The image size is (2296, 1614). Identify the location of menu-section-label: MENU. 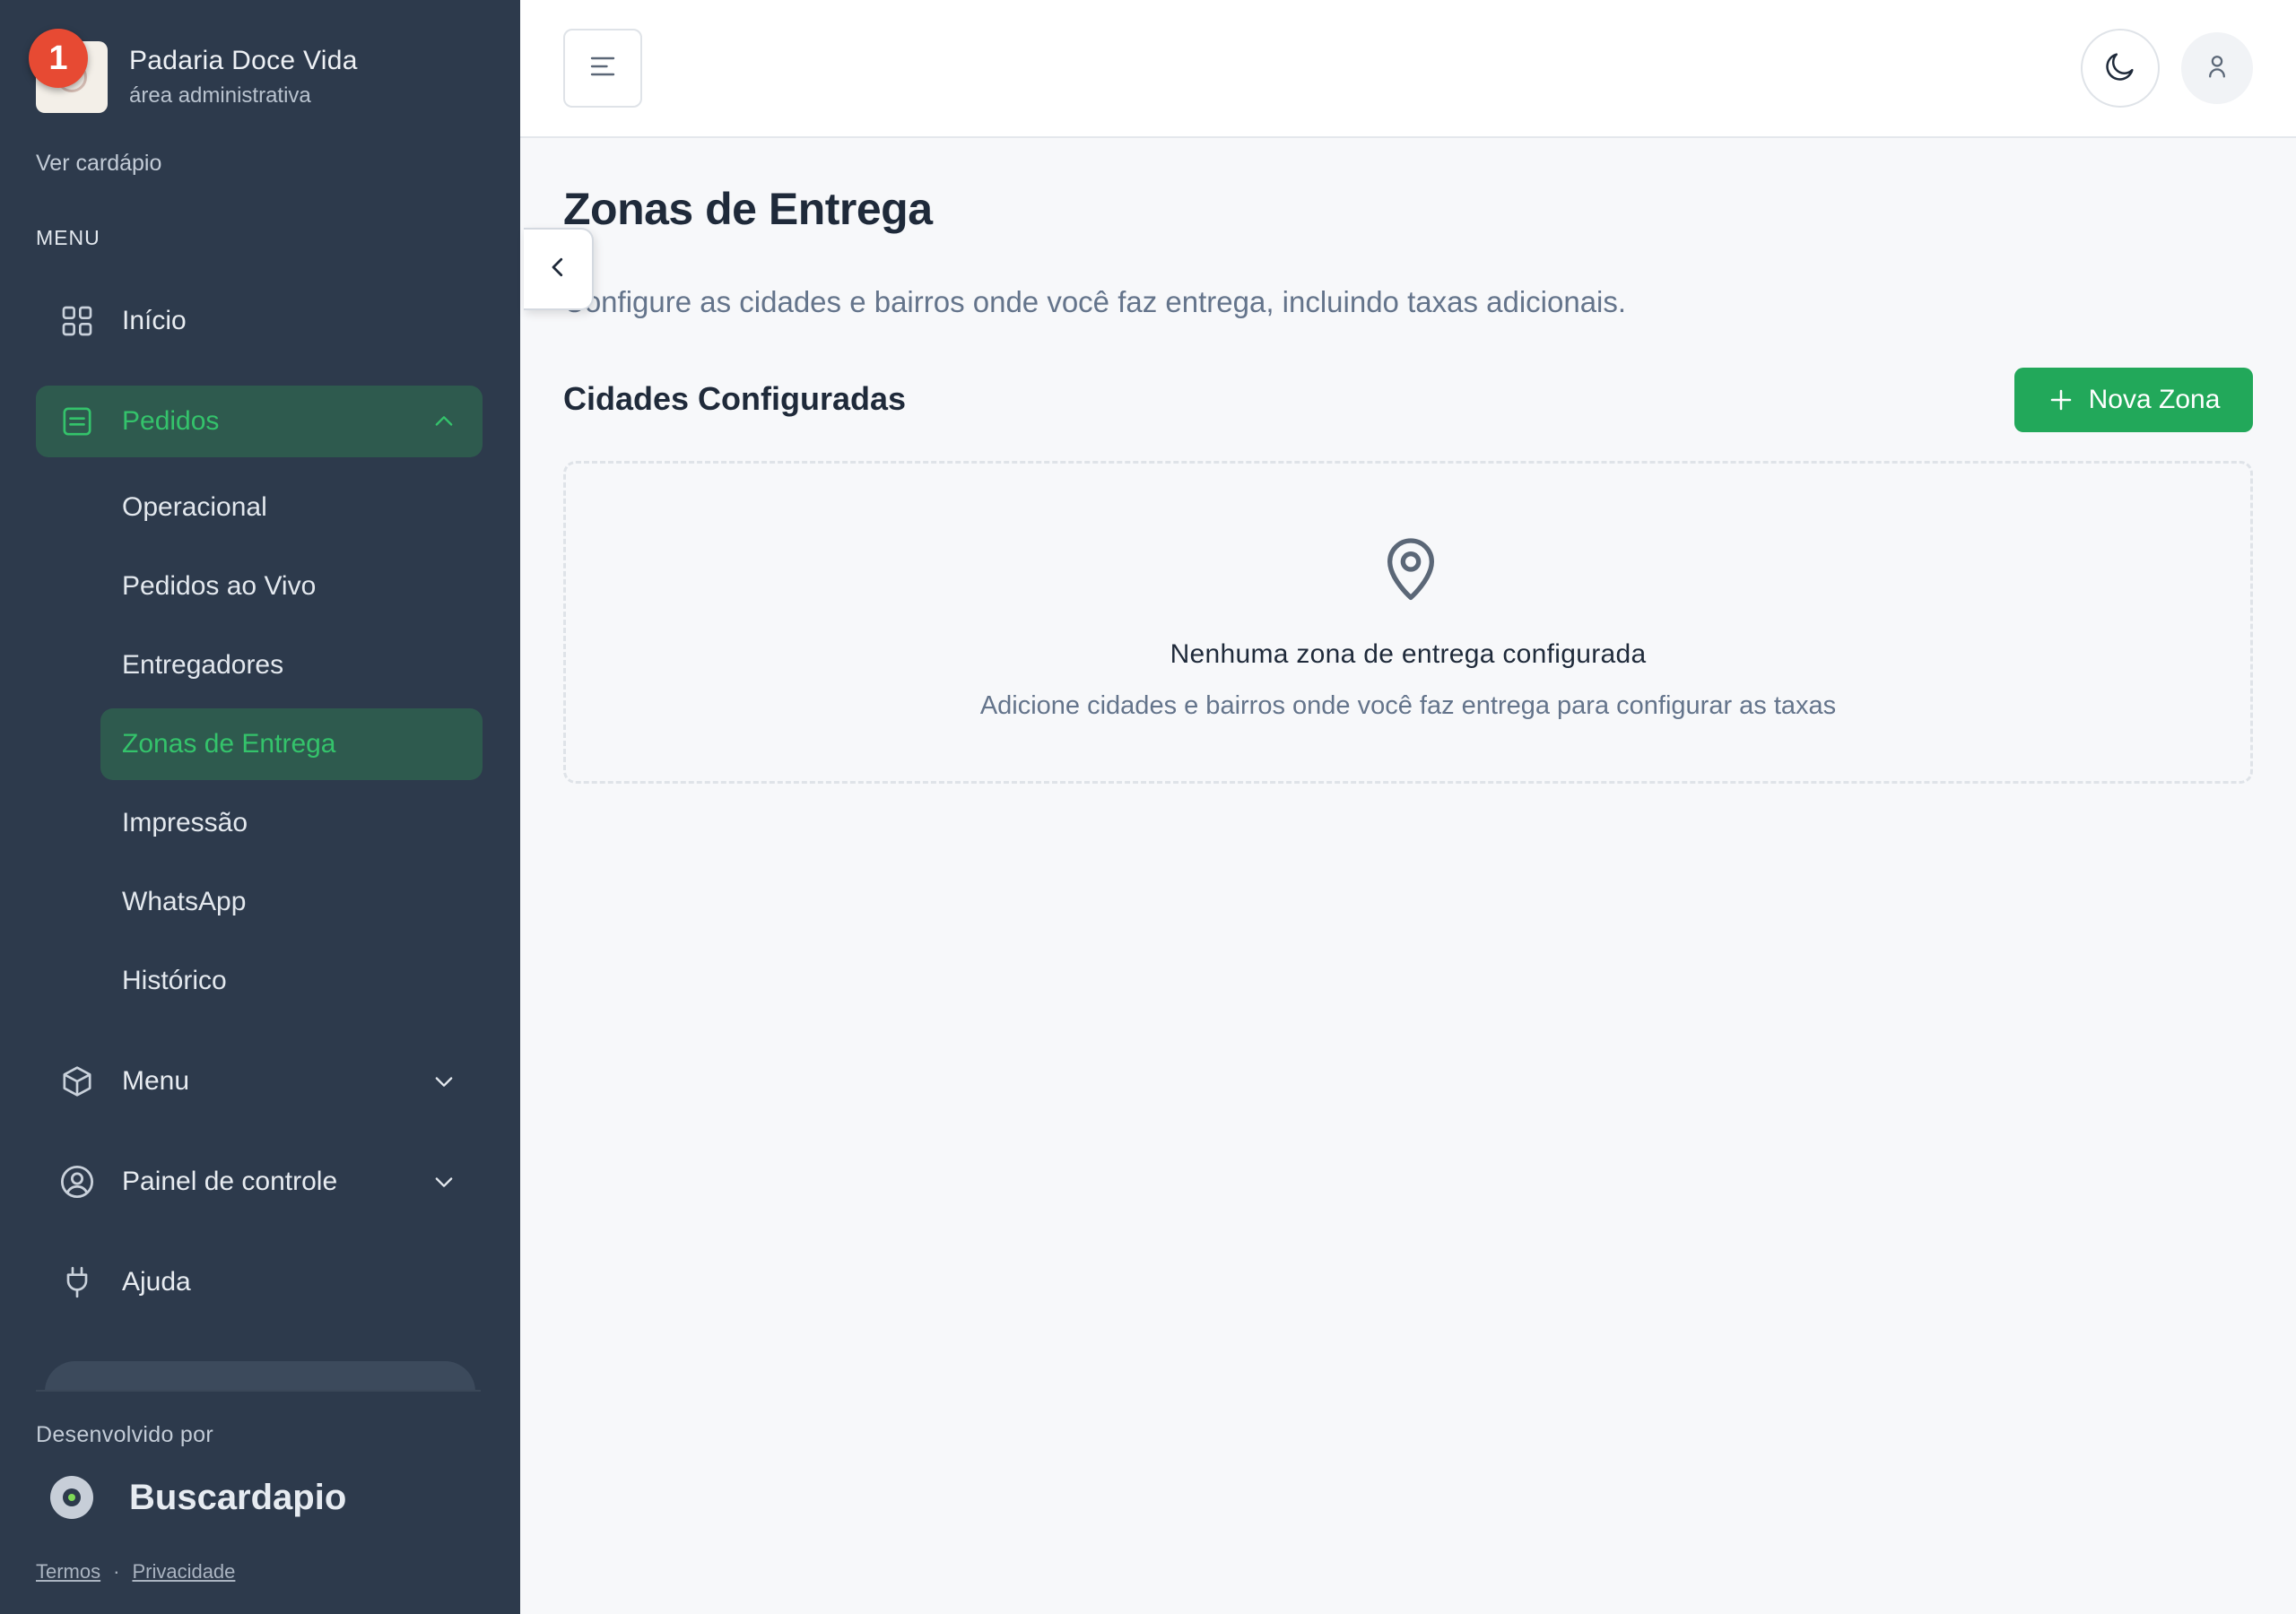
(68, 237).